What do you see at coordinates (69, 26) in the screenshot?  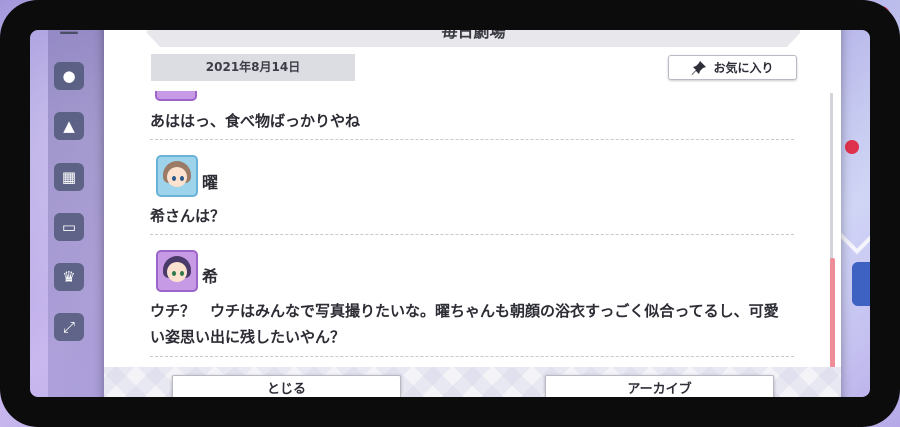 I see `menu-icon: ☰` at bounding box center [69, 26].